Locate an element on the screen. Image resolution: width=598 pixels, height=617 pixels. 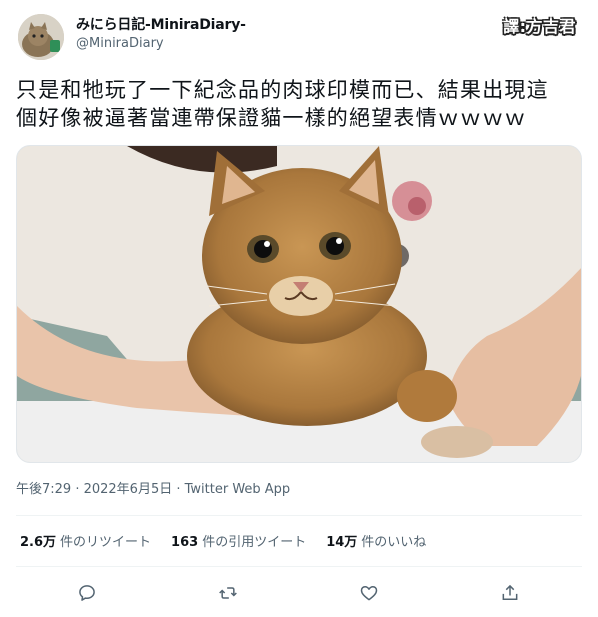
tweet-header: みにら日記-MiniraDiary- @MiniraDiary 譯:方吉君 is located at coordinates (299, 37).